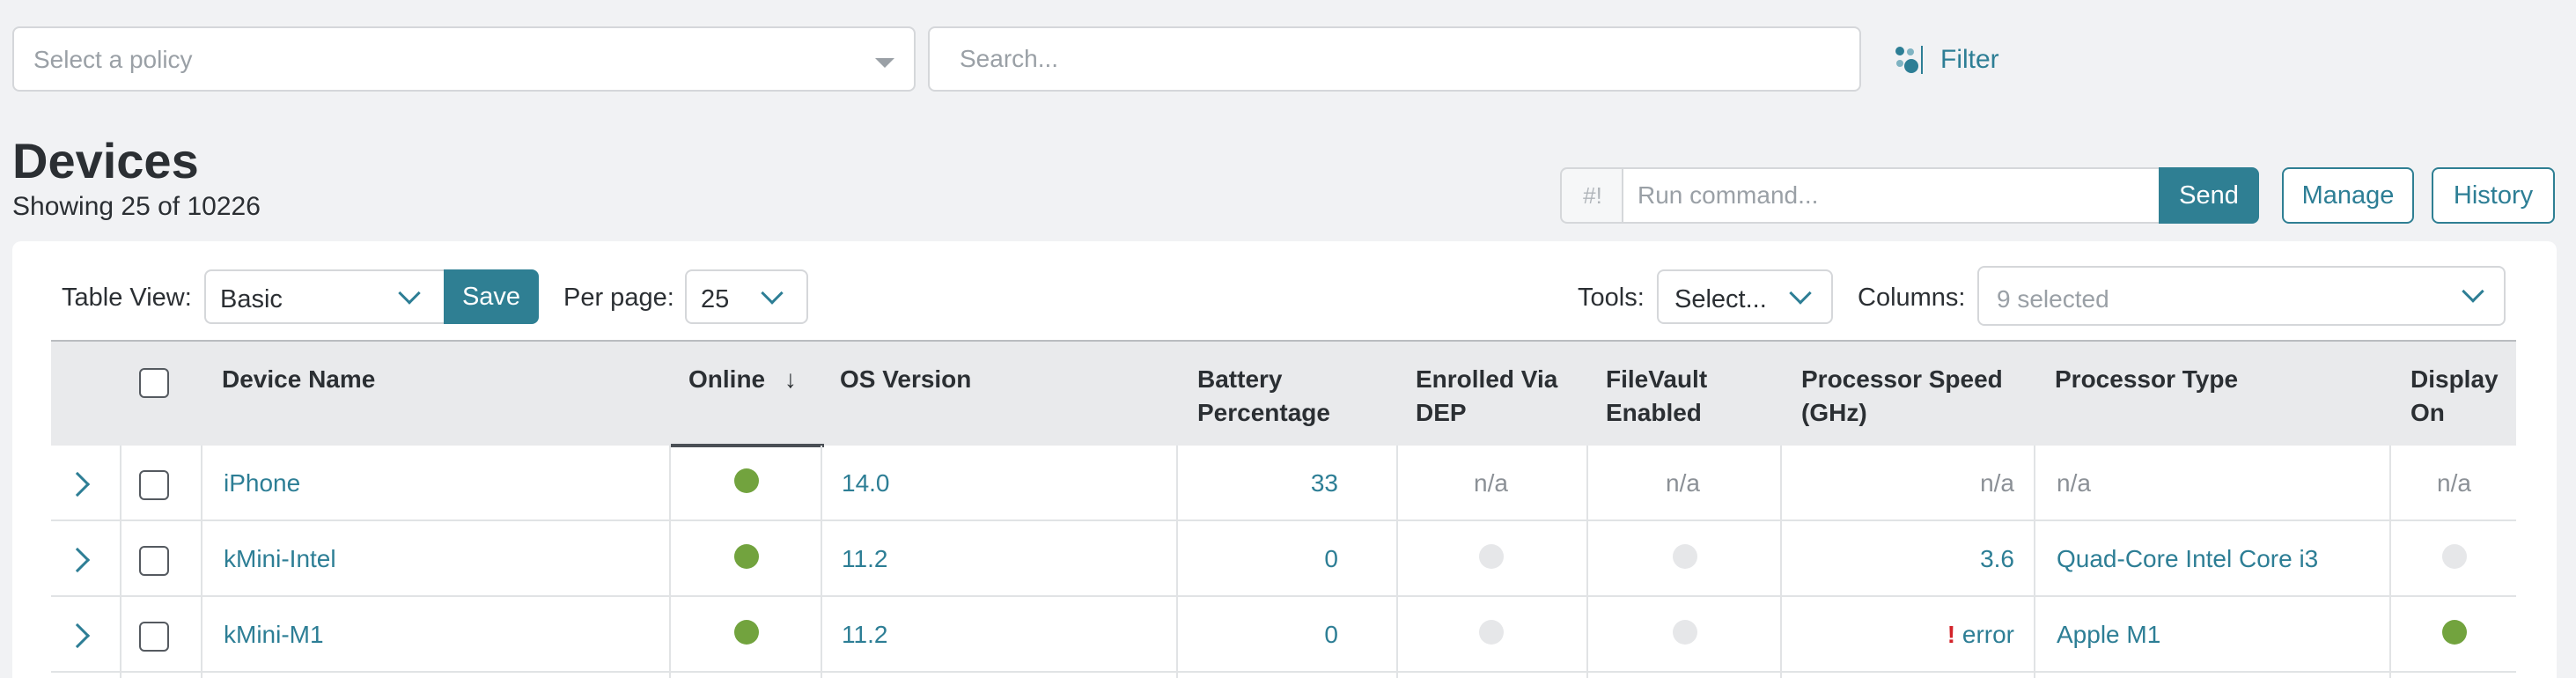 The image size is (2576, 678). What do you see at coordinates (1264, 412) in the screenshot?
I see `battery-label-line2: Percentage` at bounding box center [1264, 412].